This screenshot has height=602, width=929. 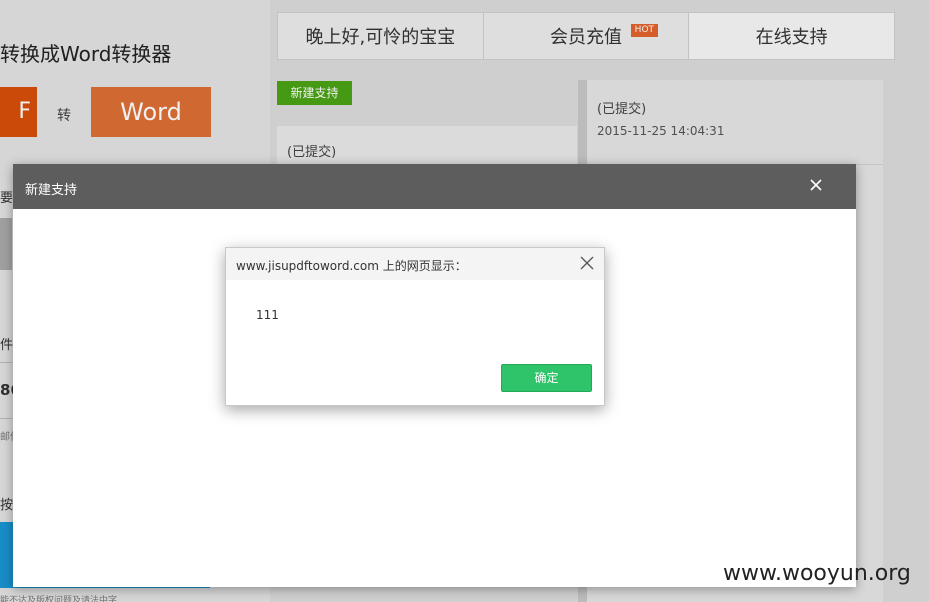 What do you see at coordinates (434, 186) in the screenshot?
I see `modal-header: 新建支持` at bounding box center [434, 186].